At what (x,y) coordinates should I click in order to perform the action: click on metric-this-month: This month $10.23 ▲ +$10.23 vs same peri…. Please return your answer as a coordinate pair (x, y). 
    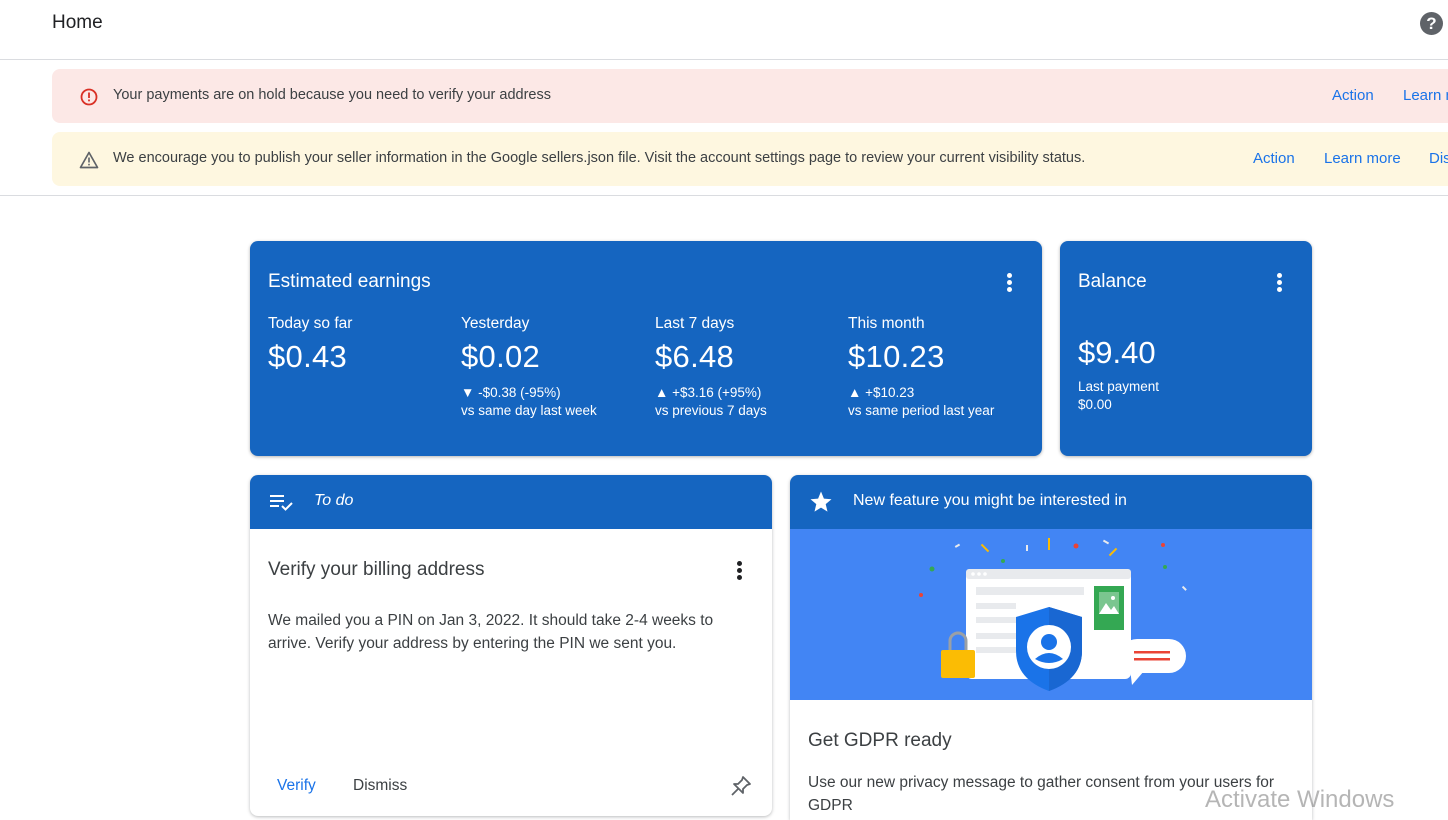
    Looking at the image, I should click on (940, 366).